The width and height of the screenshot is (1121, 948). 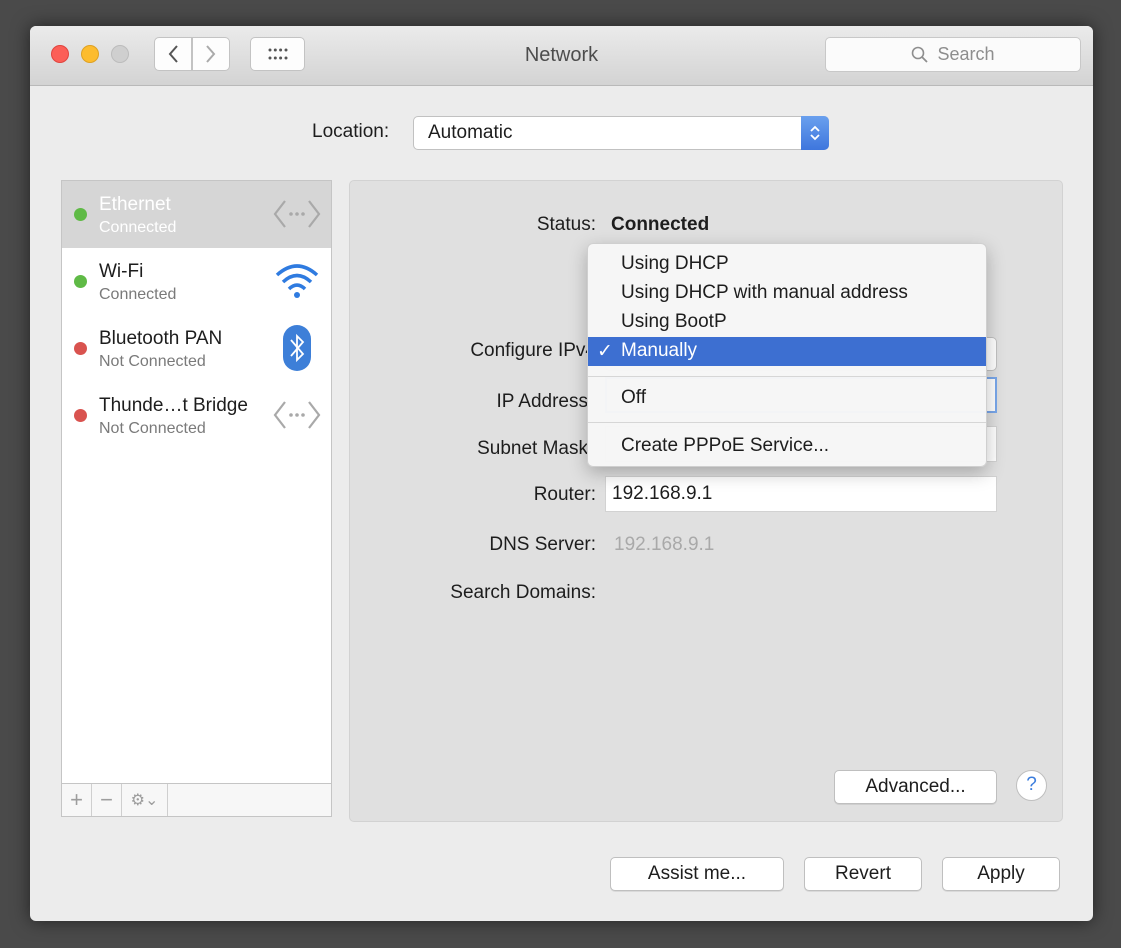 What do you see at coordinates (470, 132) in the screenshot?
I see `location-value: Automatic` at bounding box center [470, 132].